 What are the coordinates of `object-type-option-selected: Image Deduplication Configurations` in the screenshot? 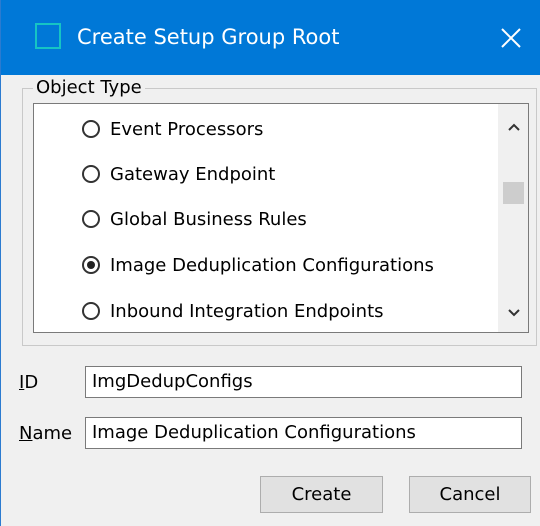 It's located at (258, 265).